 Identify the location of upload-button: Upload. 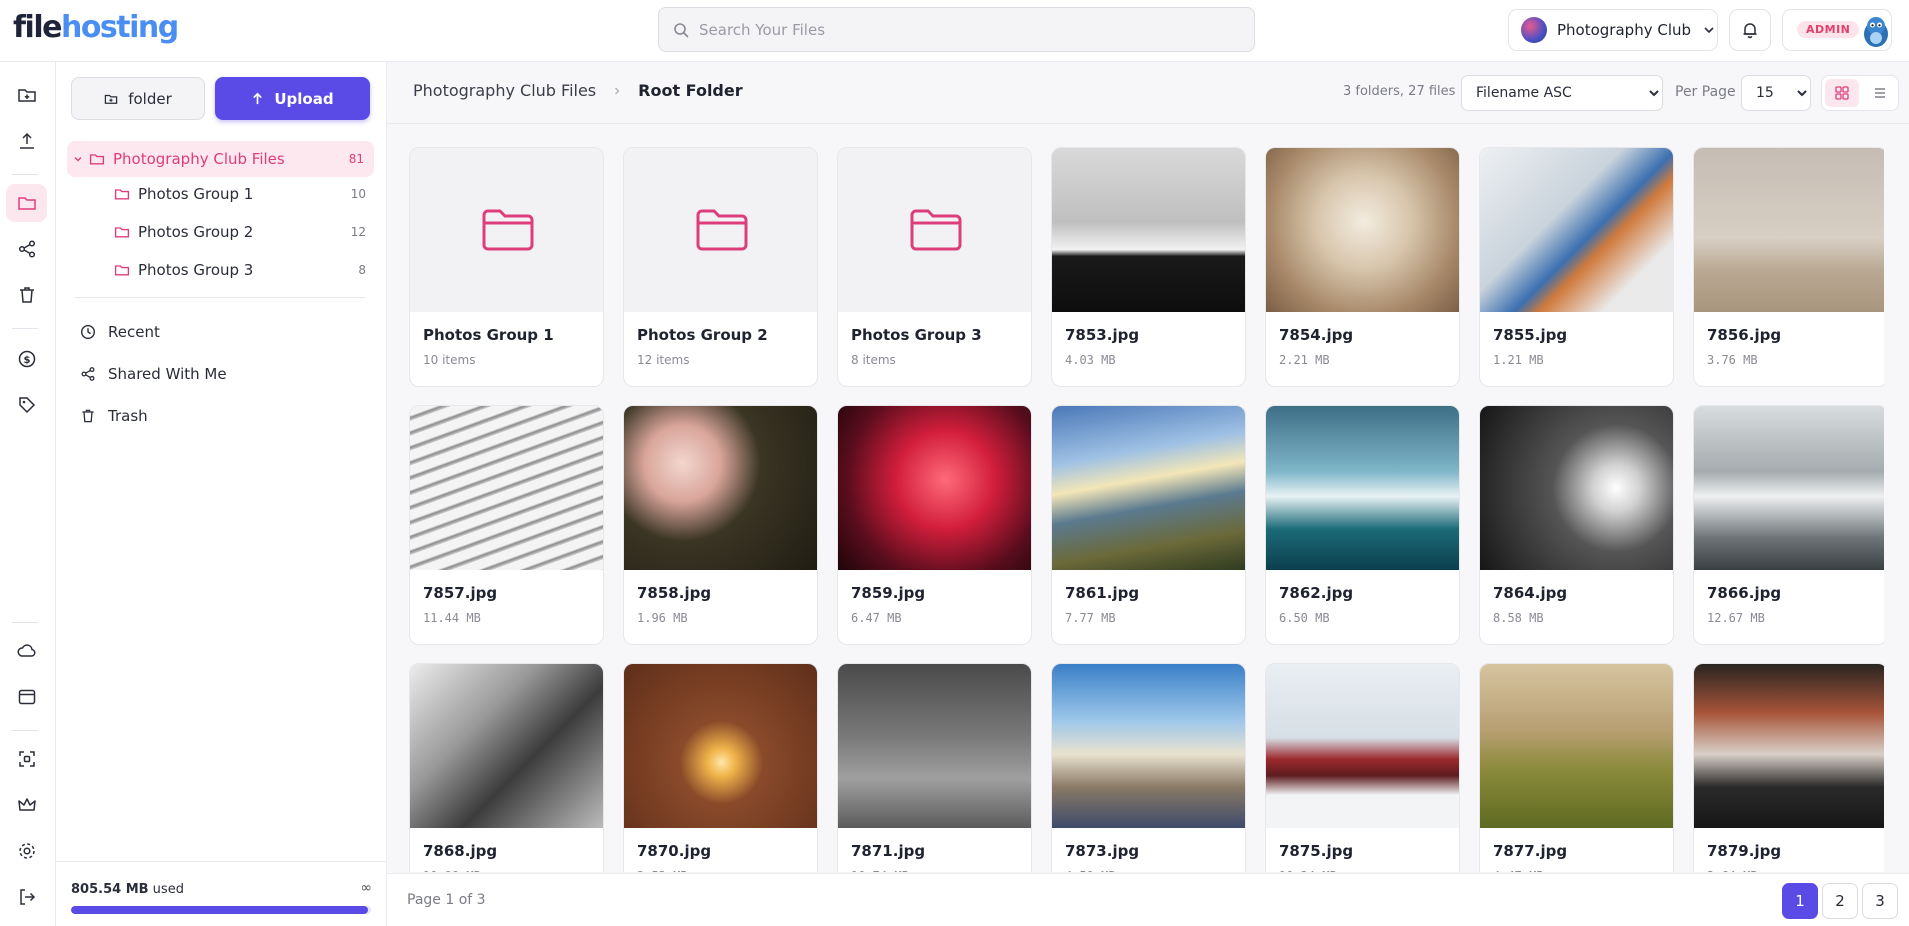
(292, 98).